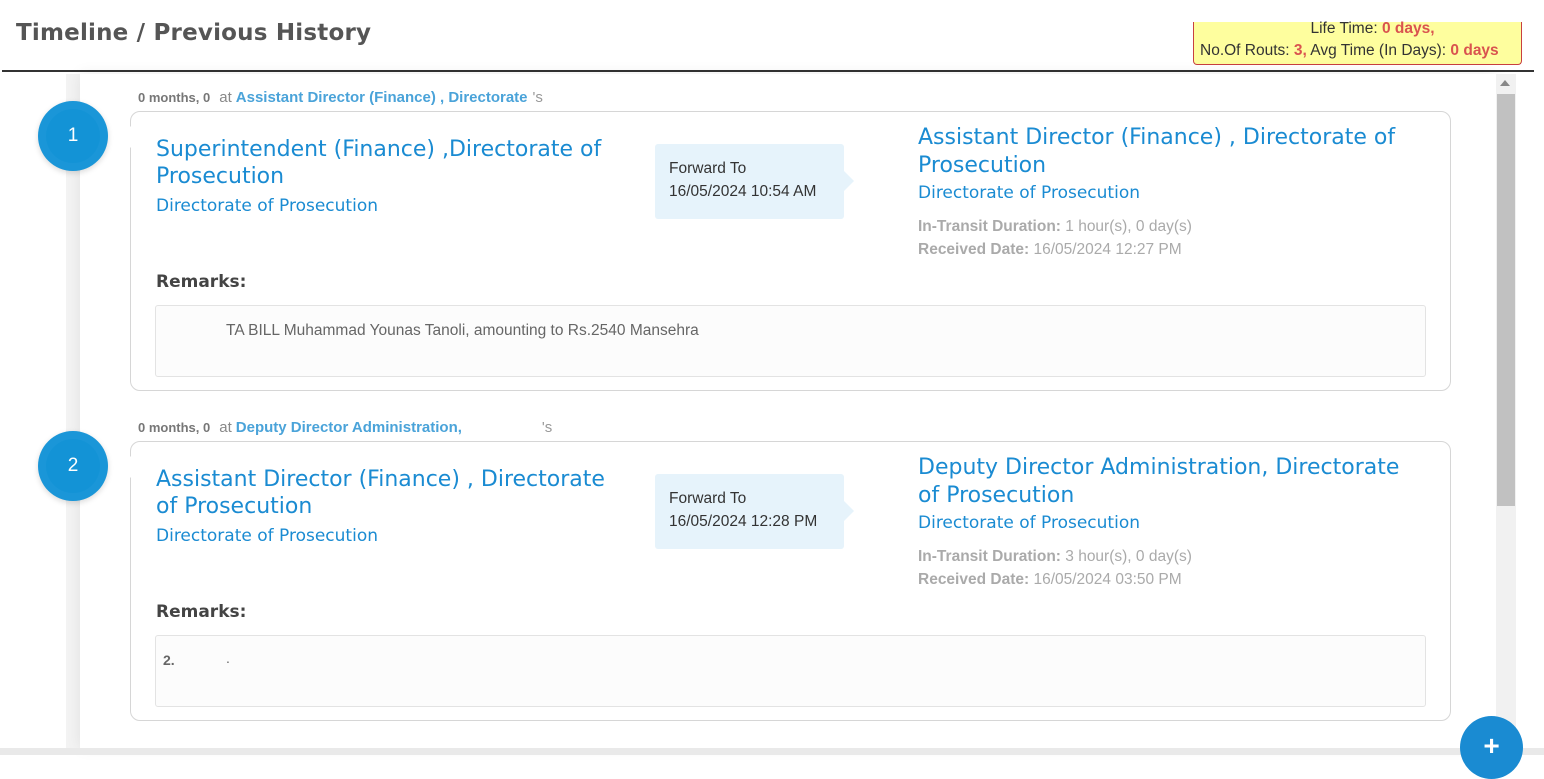  I want to click on avg-time-value: 0 days, so click(1474, 50).